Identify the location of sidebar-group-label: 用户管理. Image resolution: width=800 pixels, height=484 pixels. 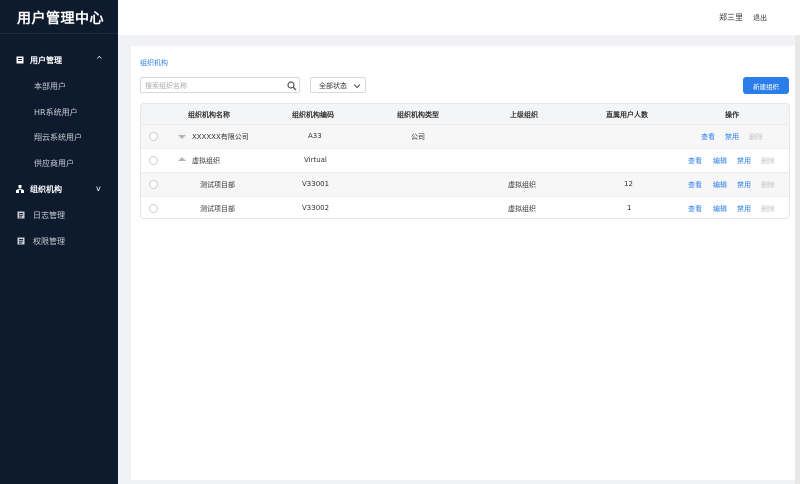
(46, 60).